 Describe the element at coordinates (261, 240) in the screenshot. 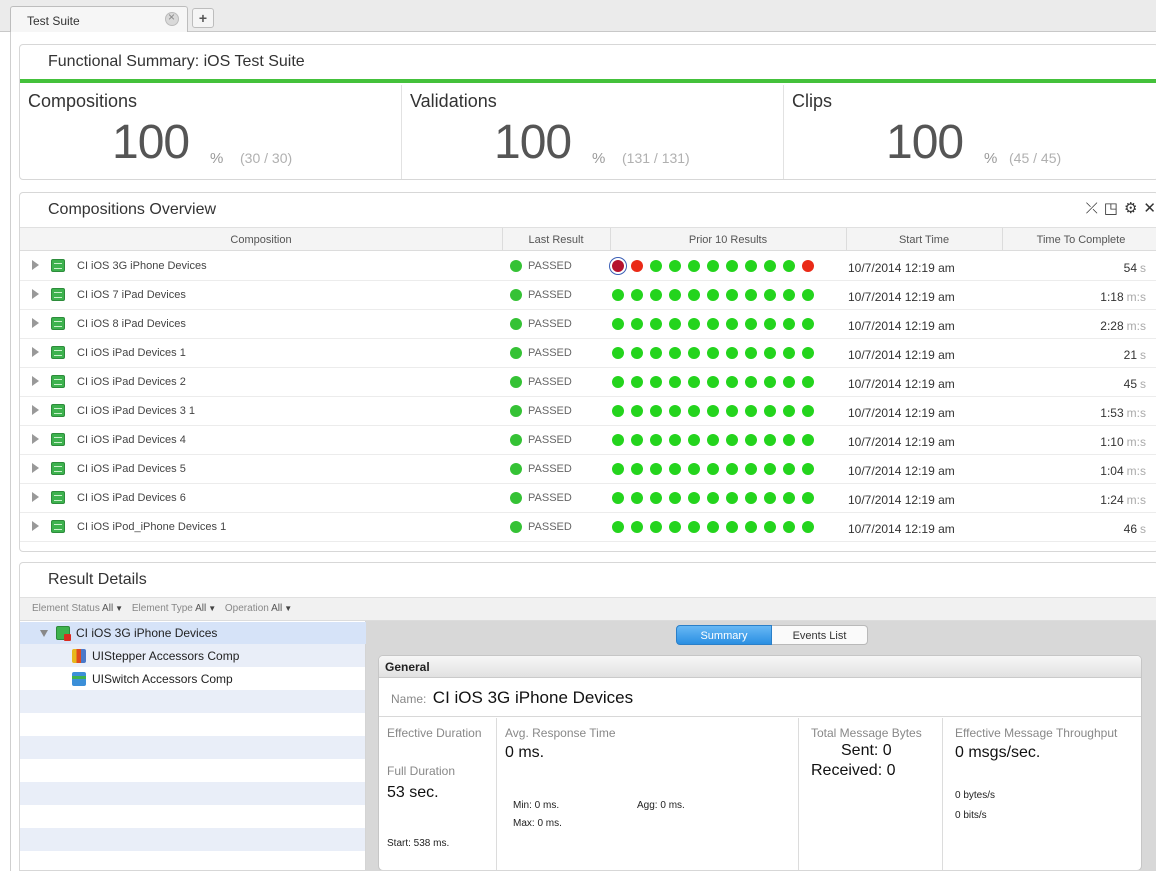

I see `column-header-composition: Composition` at that location.